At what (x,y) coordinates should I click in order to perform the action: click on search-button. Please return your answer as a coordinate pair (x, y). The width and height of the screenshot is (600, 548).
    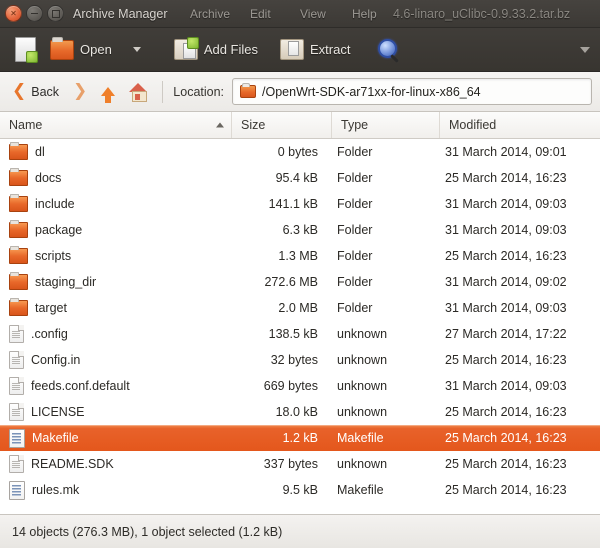
    Looking at the image, I should click on (388, 50).